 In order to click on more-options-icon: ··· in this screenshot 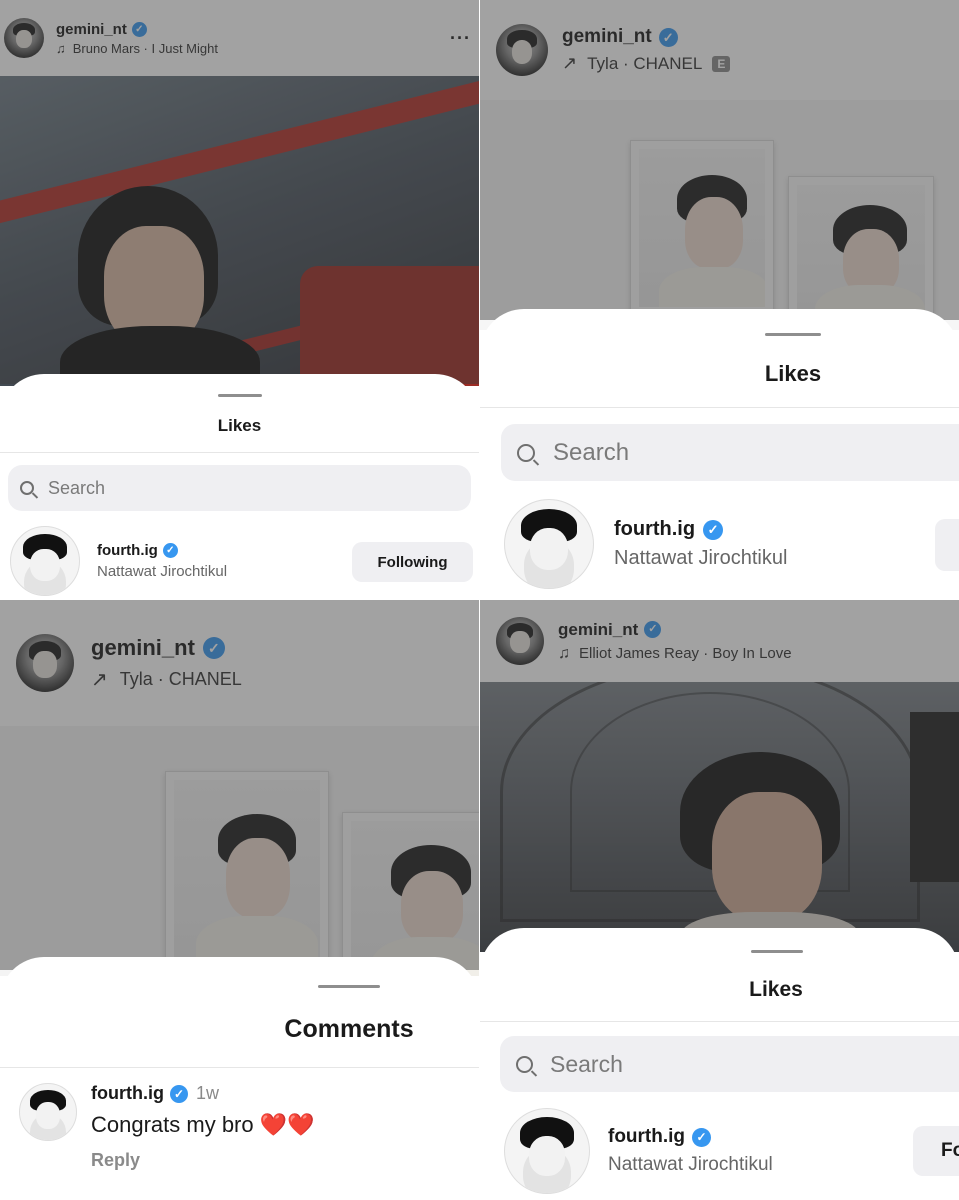, I will do `click(460, 38)`.